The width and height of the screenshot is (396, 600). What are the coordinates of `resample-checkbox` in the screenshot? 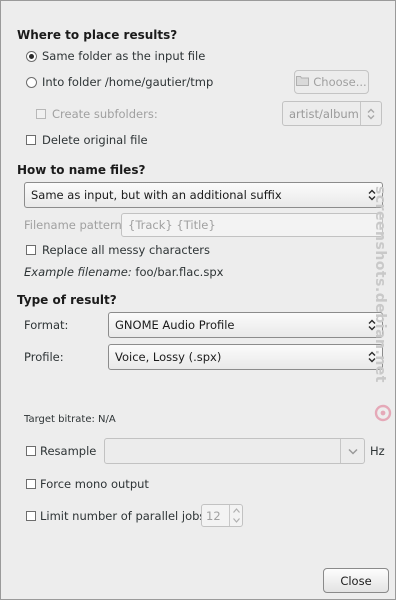 It's located at (31, 451).